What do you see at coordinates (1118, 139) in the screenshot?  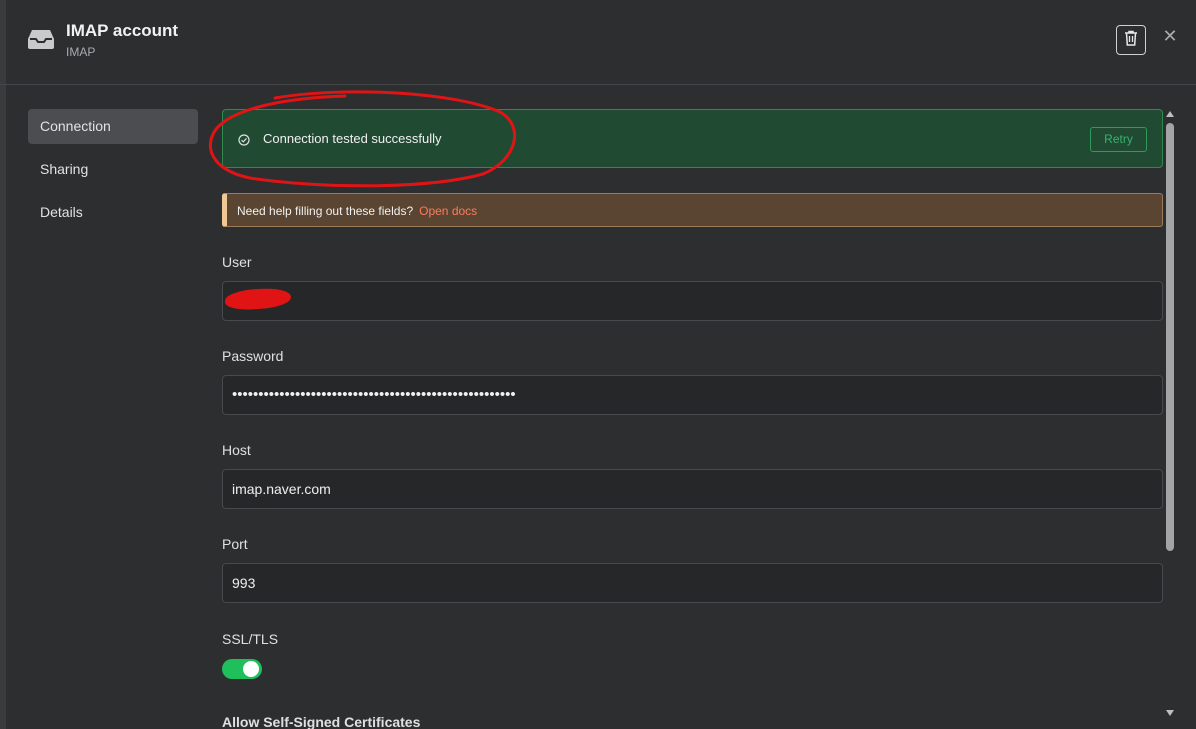 I see `retry-button: Retry` at bounding box center [1118, 139].